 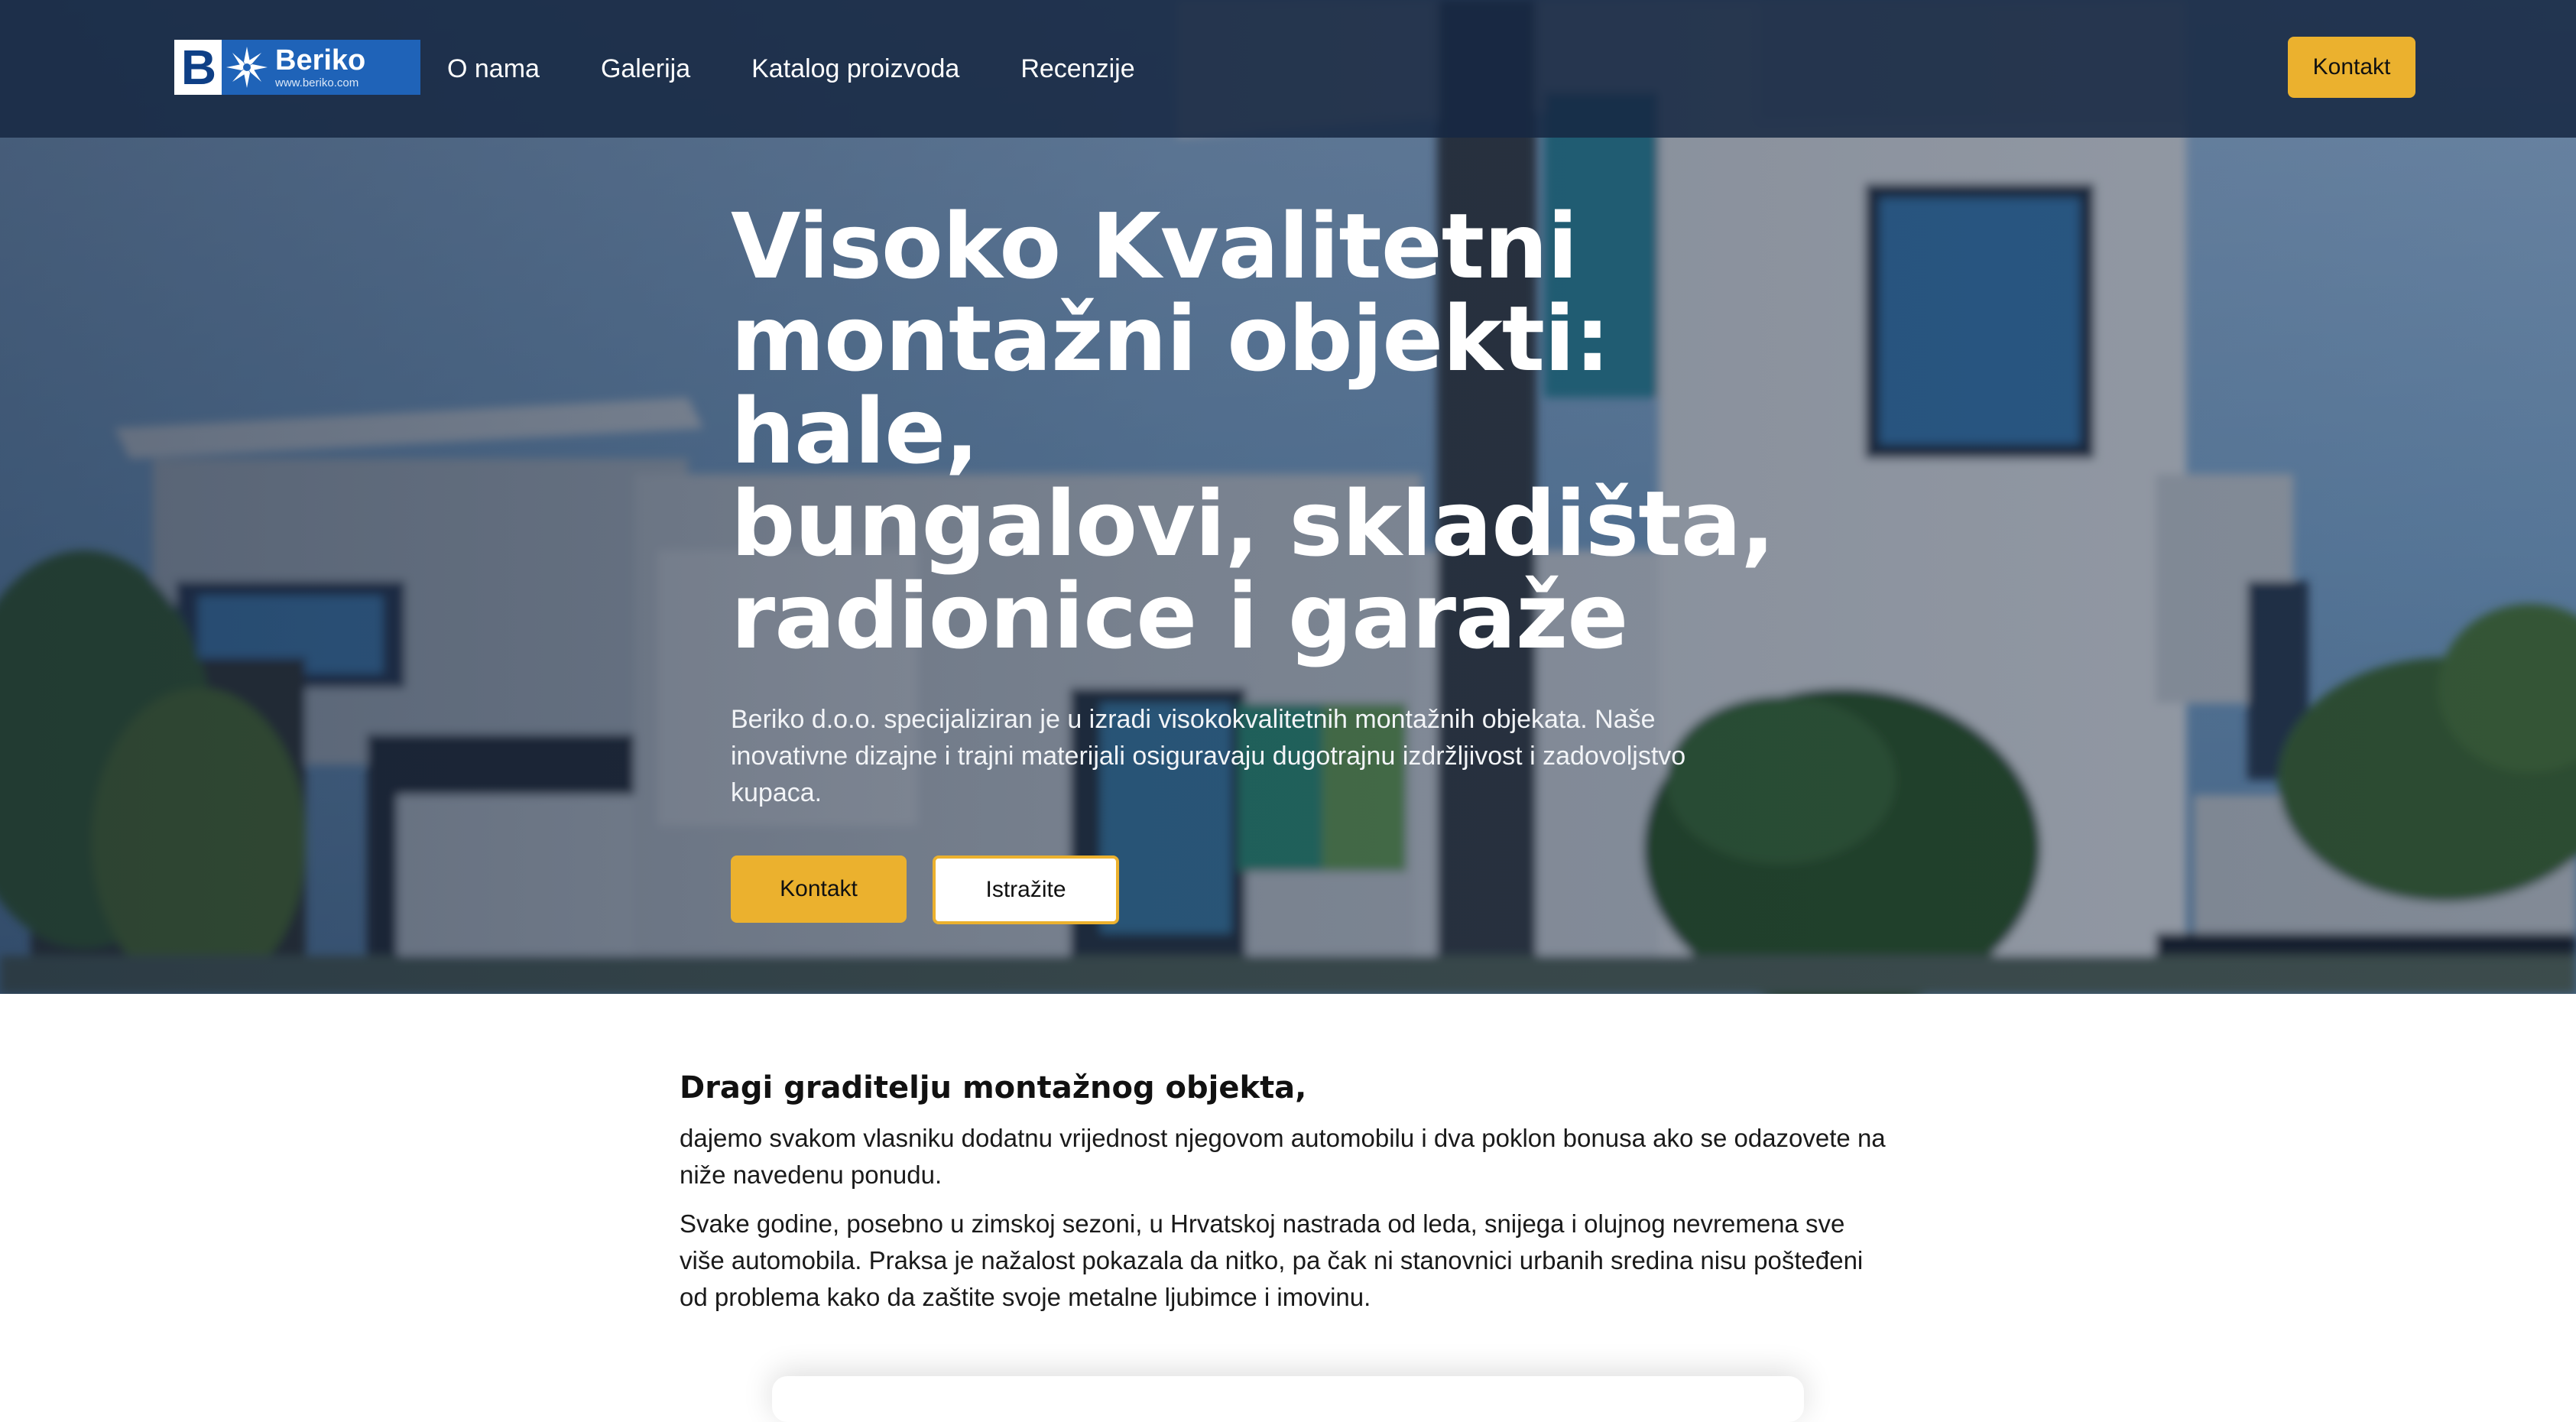 I want to click on logo-text-block: Beriko www.beriko.com, so click(x=320, y=67).